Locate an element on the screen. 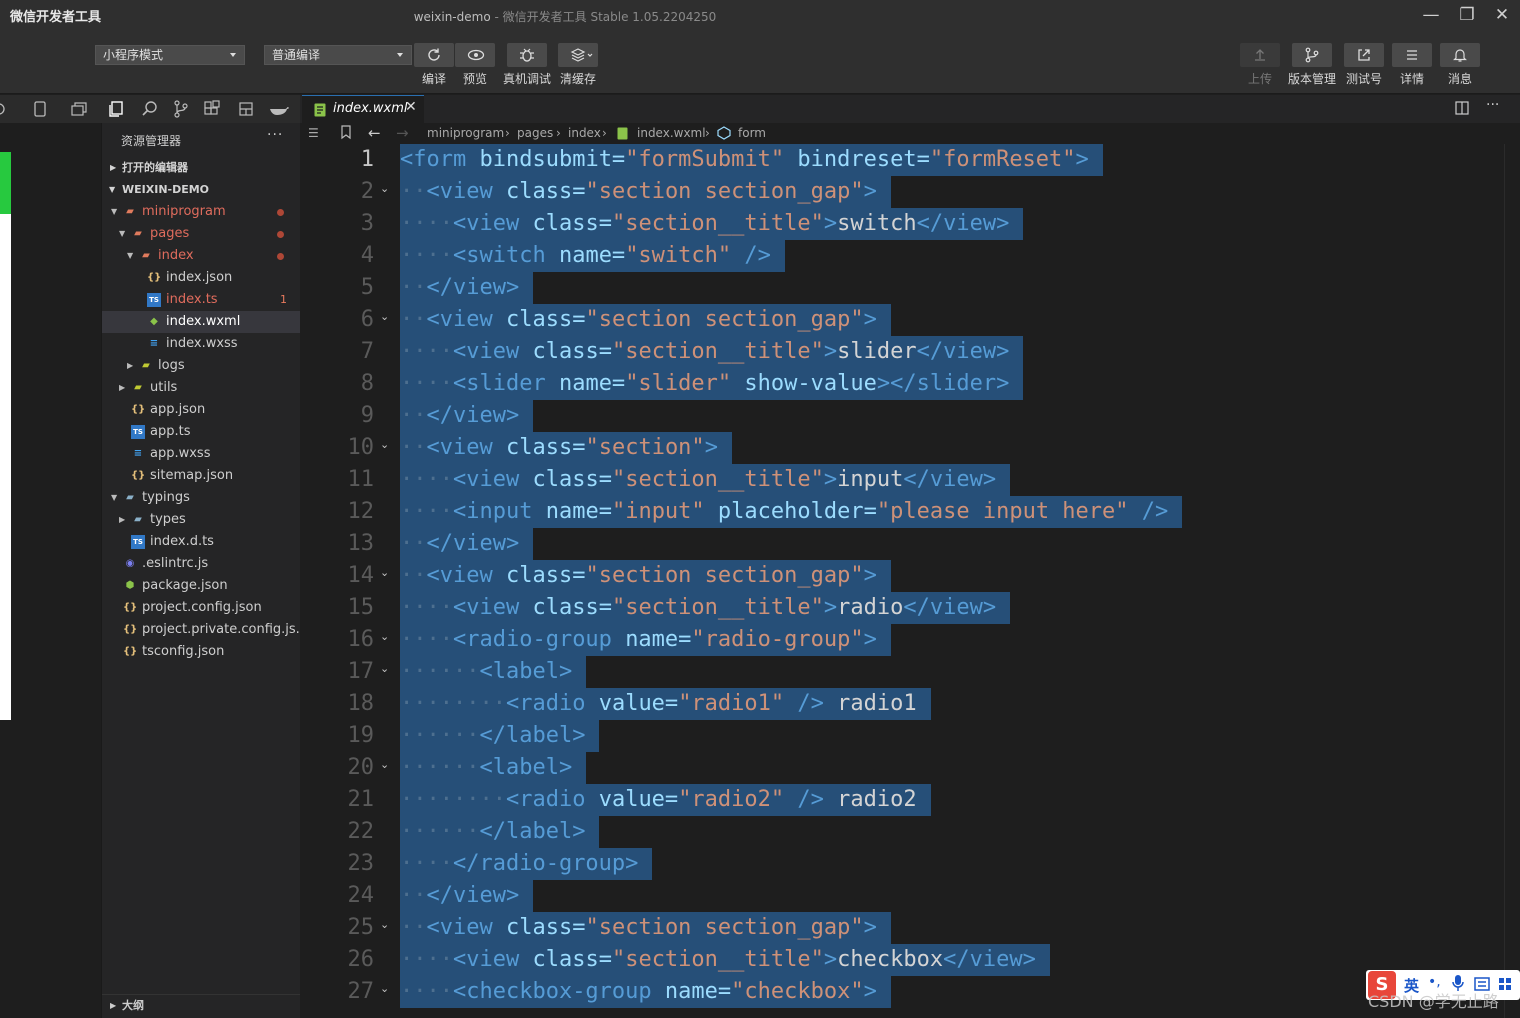 This screenshot has height=1018, width=1520. open-editors-section: ▶ 打开的编辑器 is located at coordinates (201, 168).